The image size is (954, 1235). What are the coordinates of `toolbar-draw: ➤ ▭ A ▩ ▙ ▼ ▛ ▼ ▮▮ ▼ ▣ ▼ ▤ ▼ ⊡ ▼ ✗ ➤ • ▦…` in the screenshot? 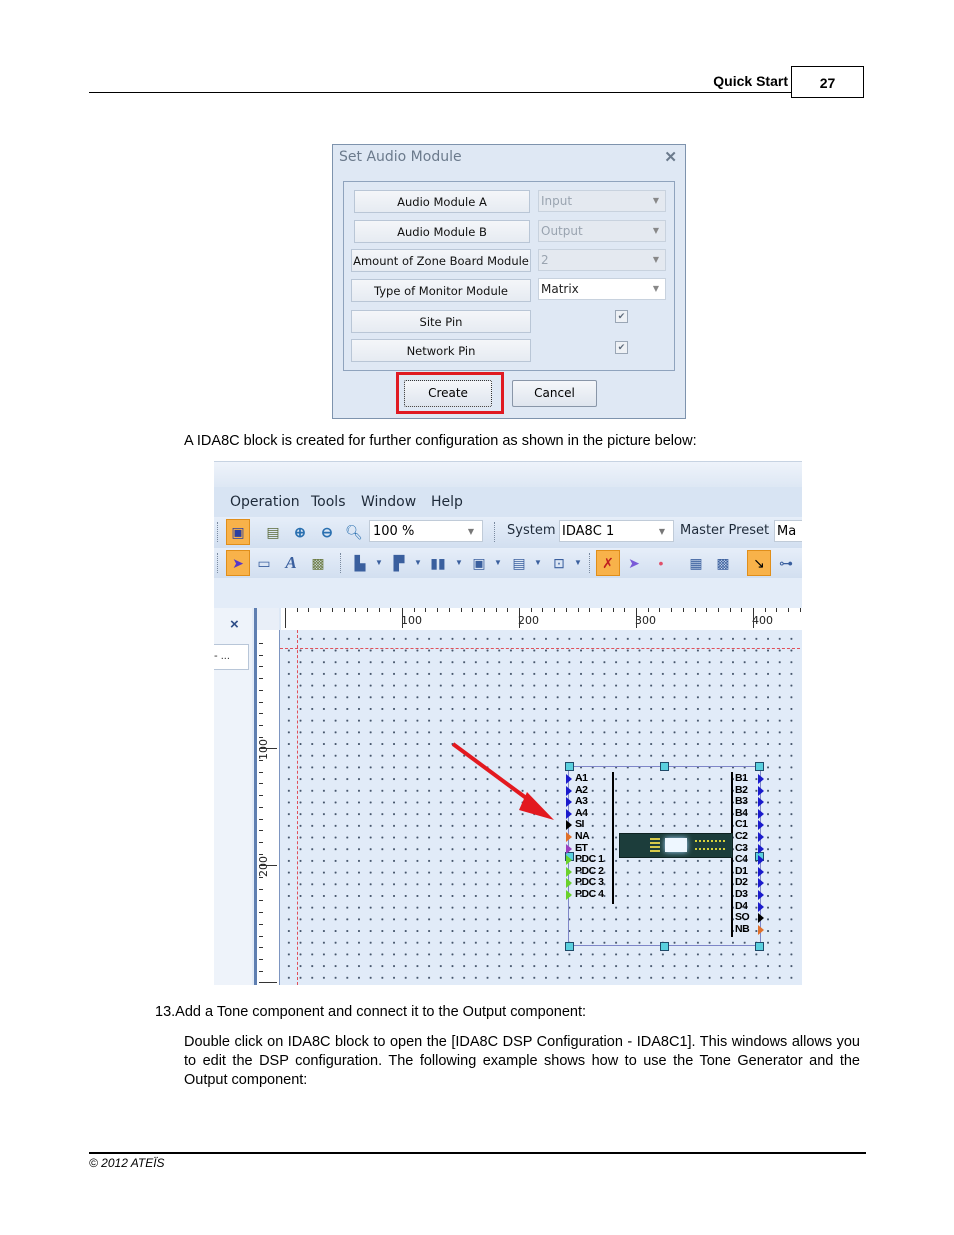 It's located at (508, 563).